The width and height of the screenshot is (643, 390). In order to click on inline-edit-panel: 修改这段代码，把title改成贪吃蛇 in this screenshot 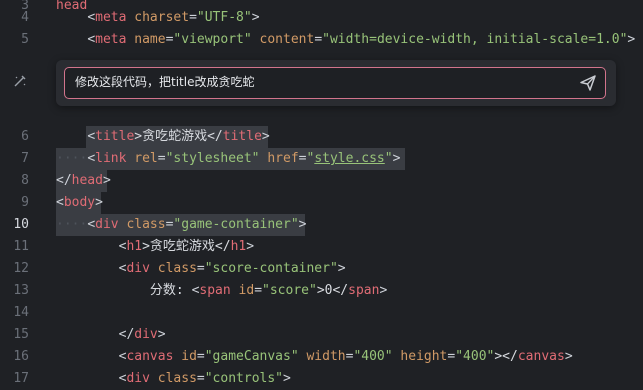, I will do `click(336, 83)`.